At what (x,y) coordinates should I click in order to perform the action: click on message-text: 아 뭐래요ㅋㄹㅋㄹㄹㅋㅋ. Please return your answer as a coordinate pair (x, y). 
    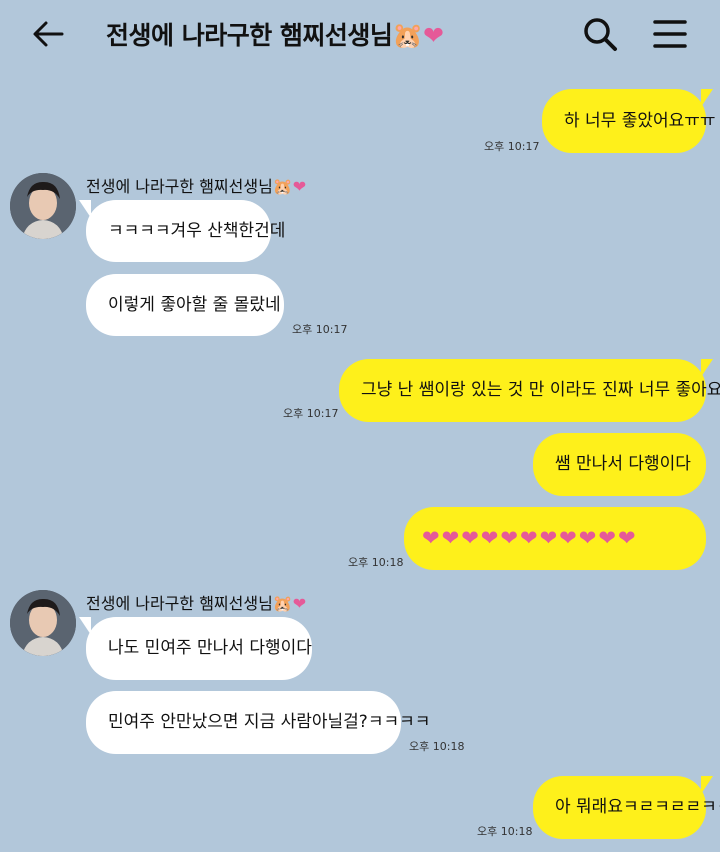
    Looking at the image, I should click on (637, 807).